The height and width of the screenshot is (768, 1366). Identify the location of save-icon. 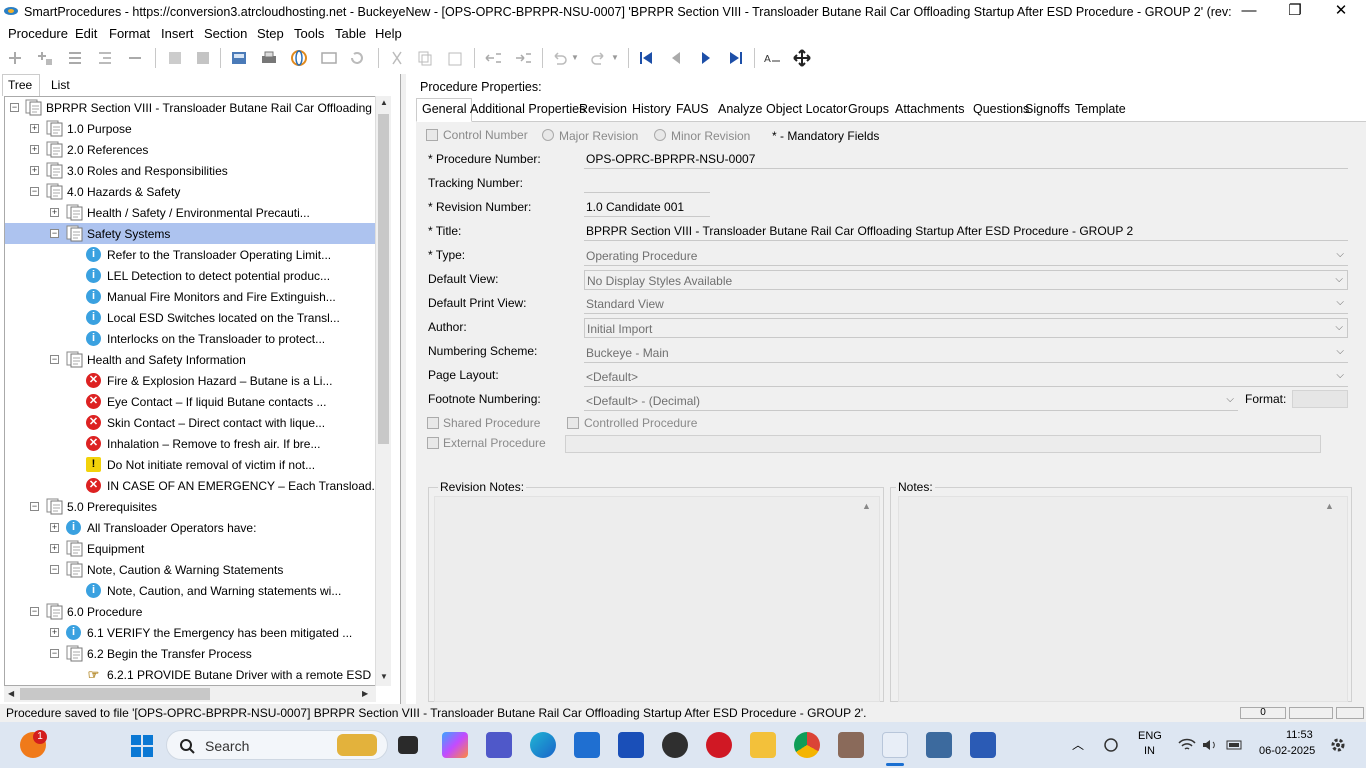
(175, 58).